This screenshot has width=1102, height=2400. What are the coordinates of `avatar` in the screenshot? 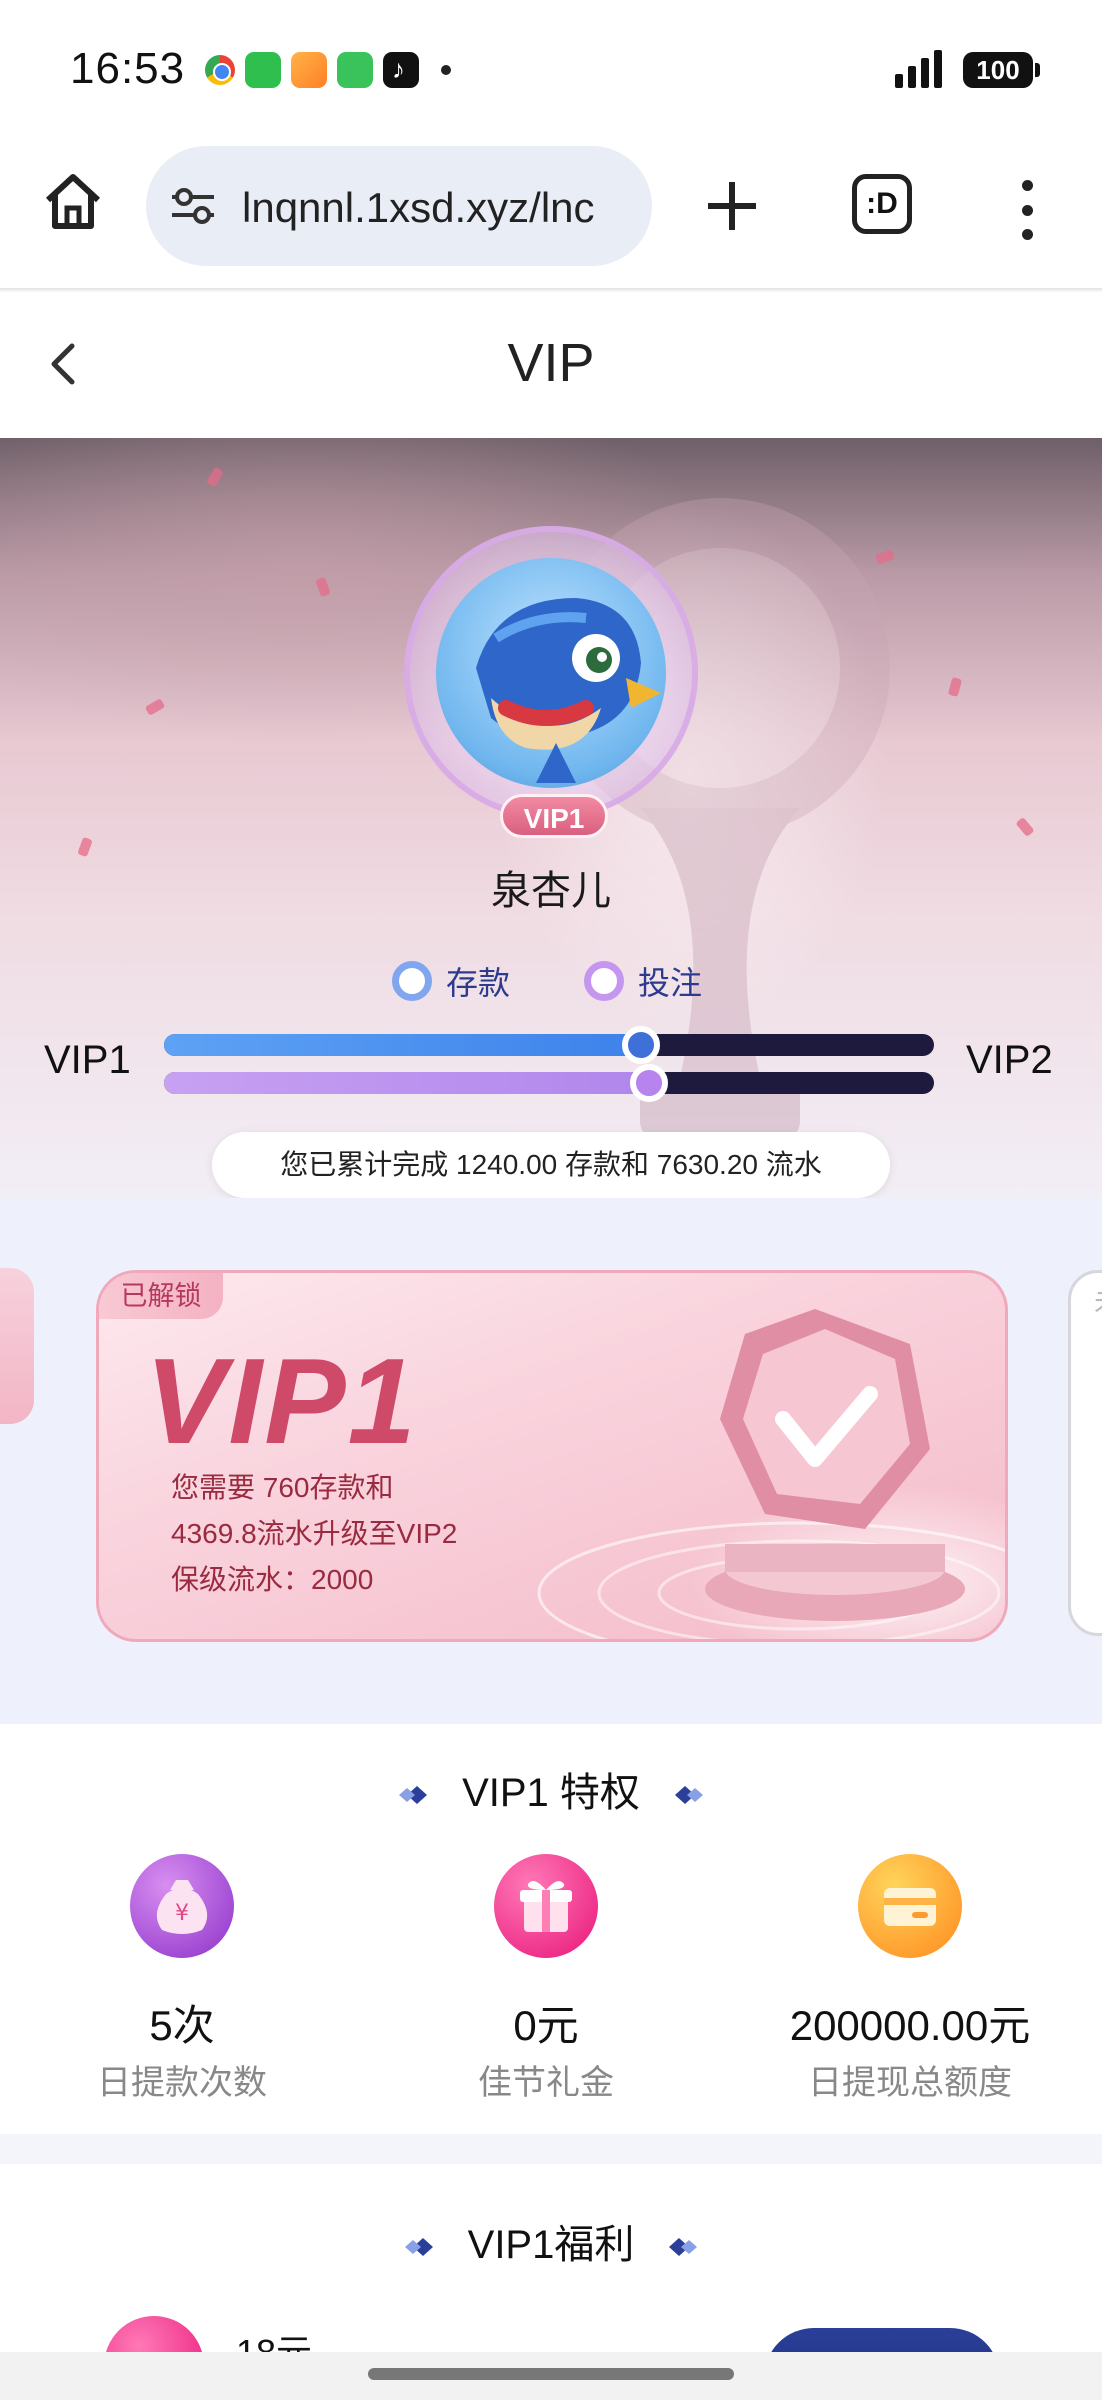 It's located at (551, 673).